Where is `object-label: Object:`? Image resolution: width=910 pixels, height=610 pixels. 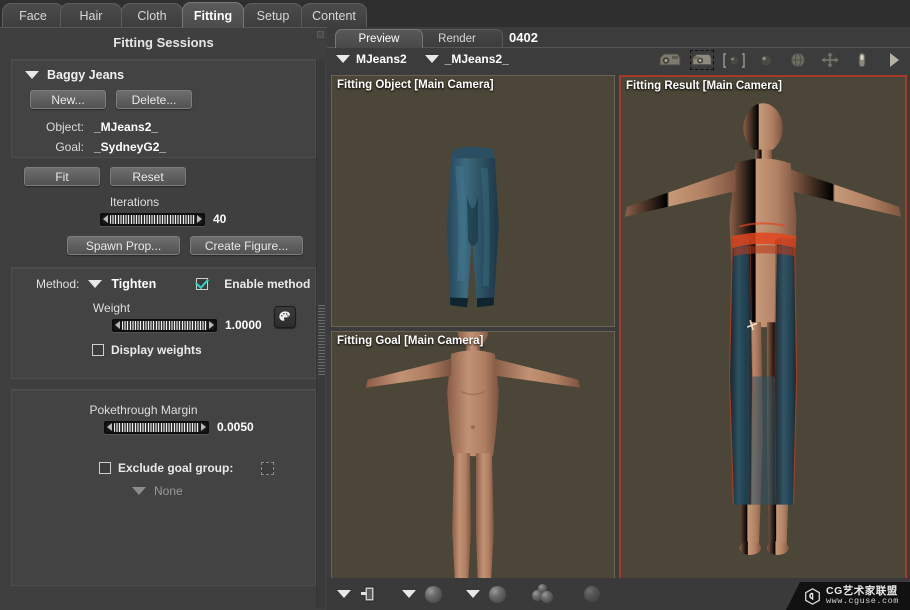 object-label: Object: is located at coordinates (64, 127).